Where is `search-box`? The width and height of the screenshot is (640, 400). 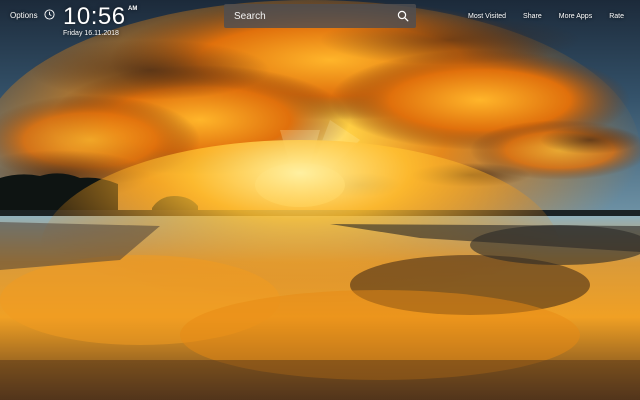 search-box is located at coordinates (320, 16).